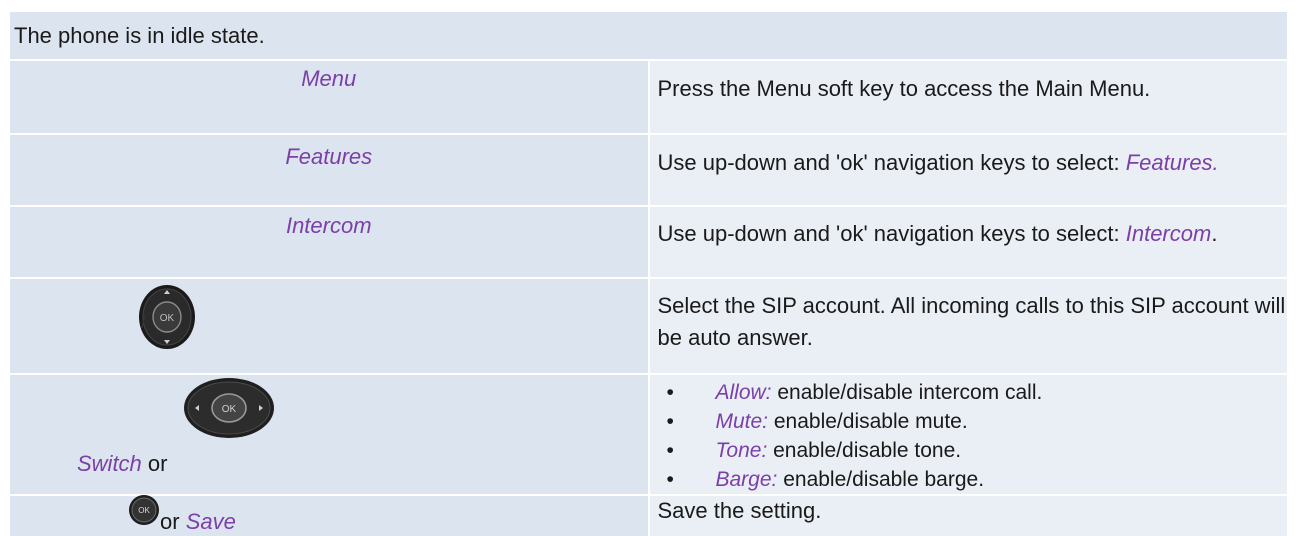 The width and height of the screenshot is (1297, 536). Describe the element at coordinates (973, 392) in the screenshot. I see `list-item: • Allow: enable/disable intercom call.` at that location.